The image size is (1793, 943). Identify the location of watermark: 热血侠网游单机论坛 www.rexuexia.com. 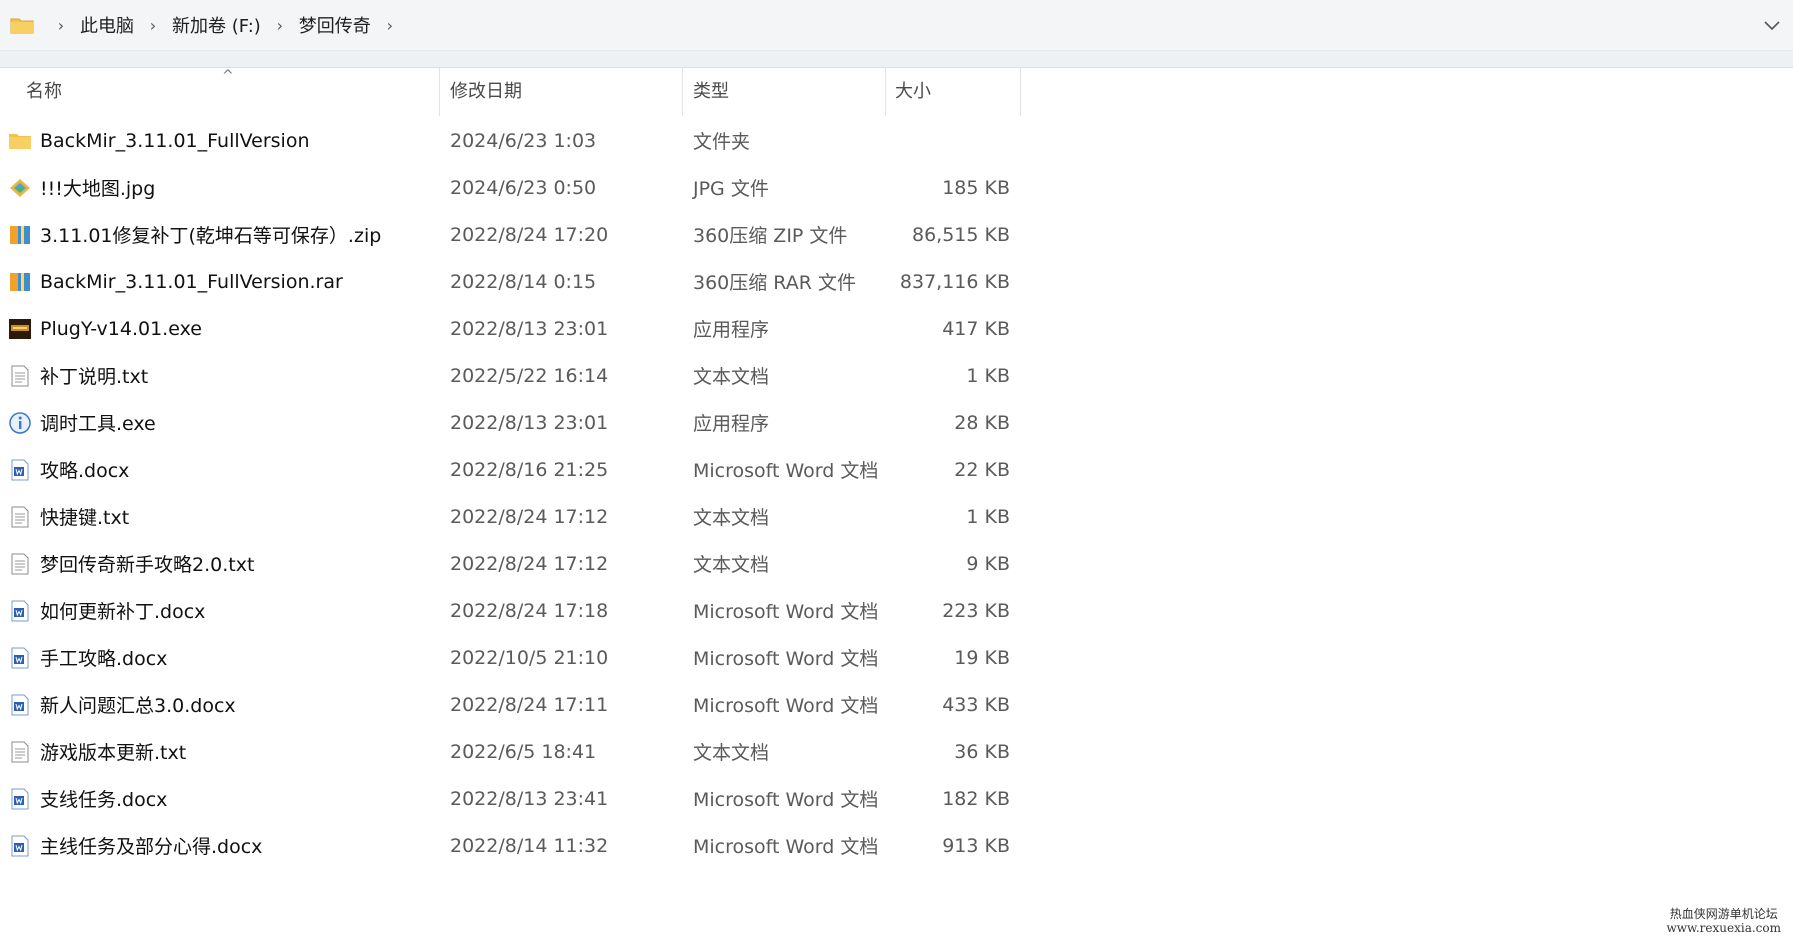
(1723, 921).